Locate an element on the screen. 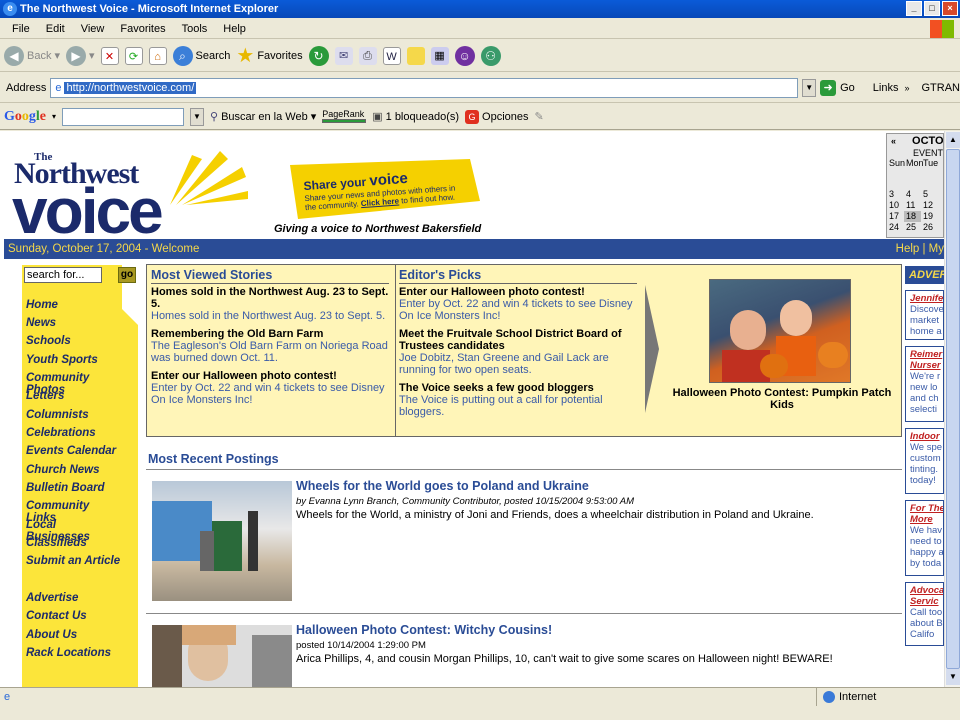 The height and width of the screenshot is (720, 960). vertical-scrollbar: ▲ ▼ is located at coordinates (952, 409).